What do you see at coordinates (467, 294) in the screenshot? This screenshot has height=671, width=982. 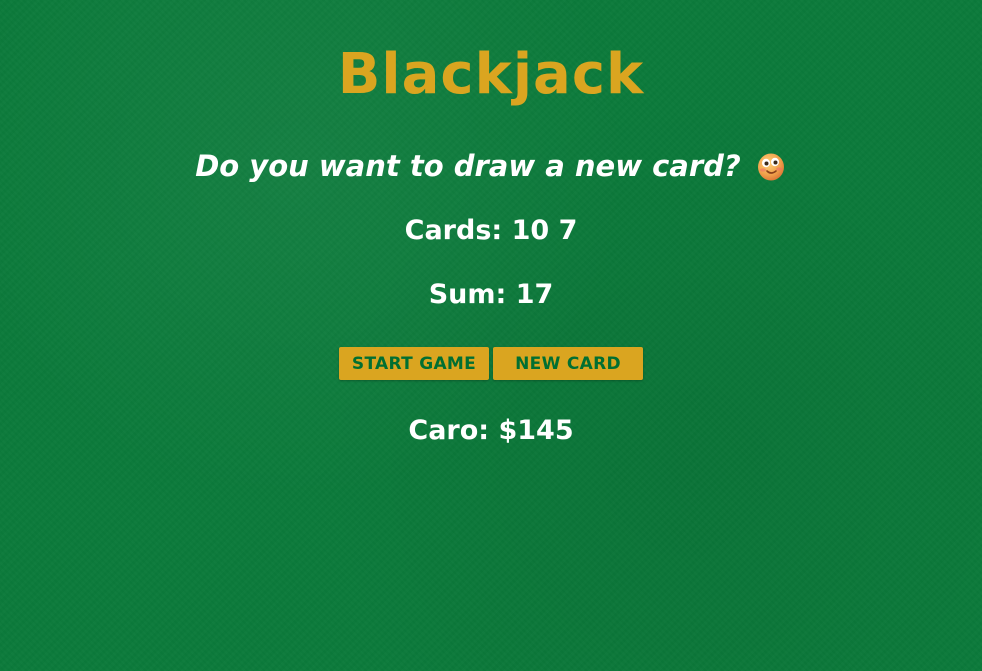 I see `sum-label: Sum:` at bounding box center [467, 294].